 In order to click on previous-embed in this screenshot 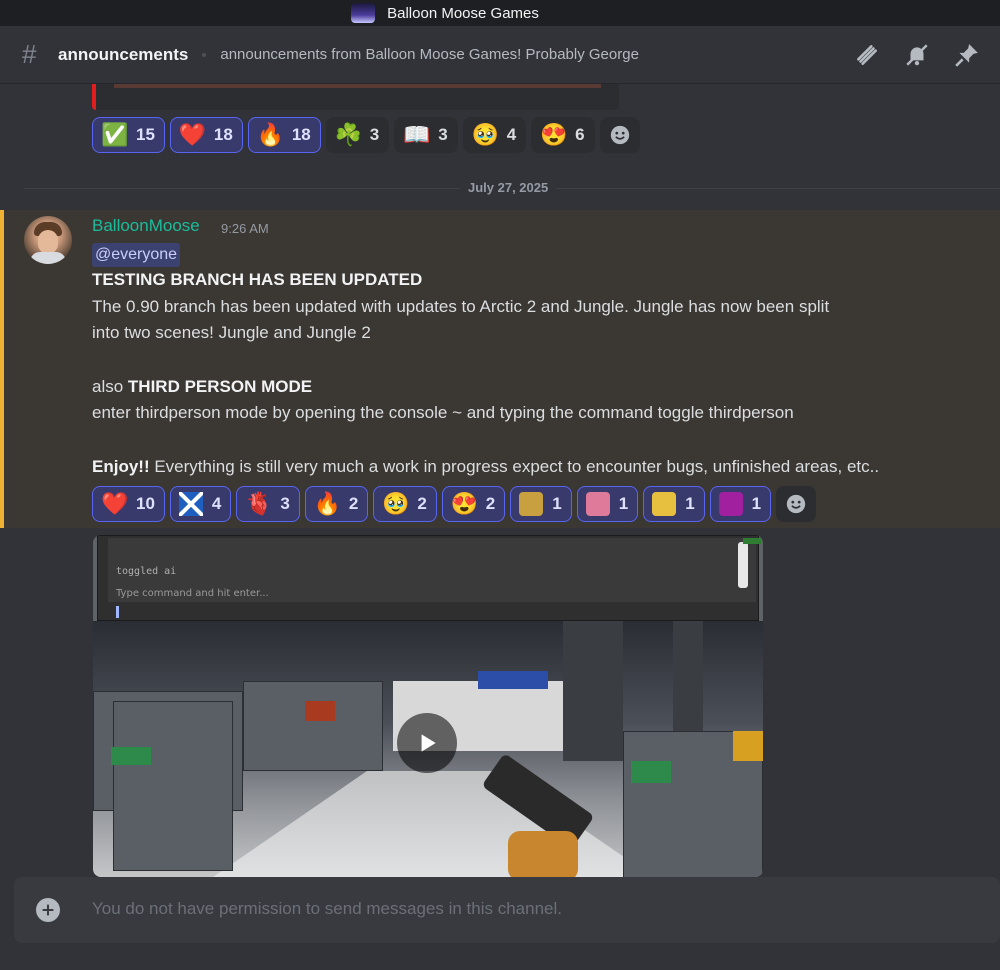, I will do `click(355, 97)`.